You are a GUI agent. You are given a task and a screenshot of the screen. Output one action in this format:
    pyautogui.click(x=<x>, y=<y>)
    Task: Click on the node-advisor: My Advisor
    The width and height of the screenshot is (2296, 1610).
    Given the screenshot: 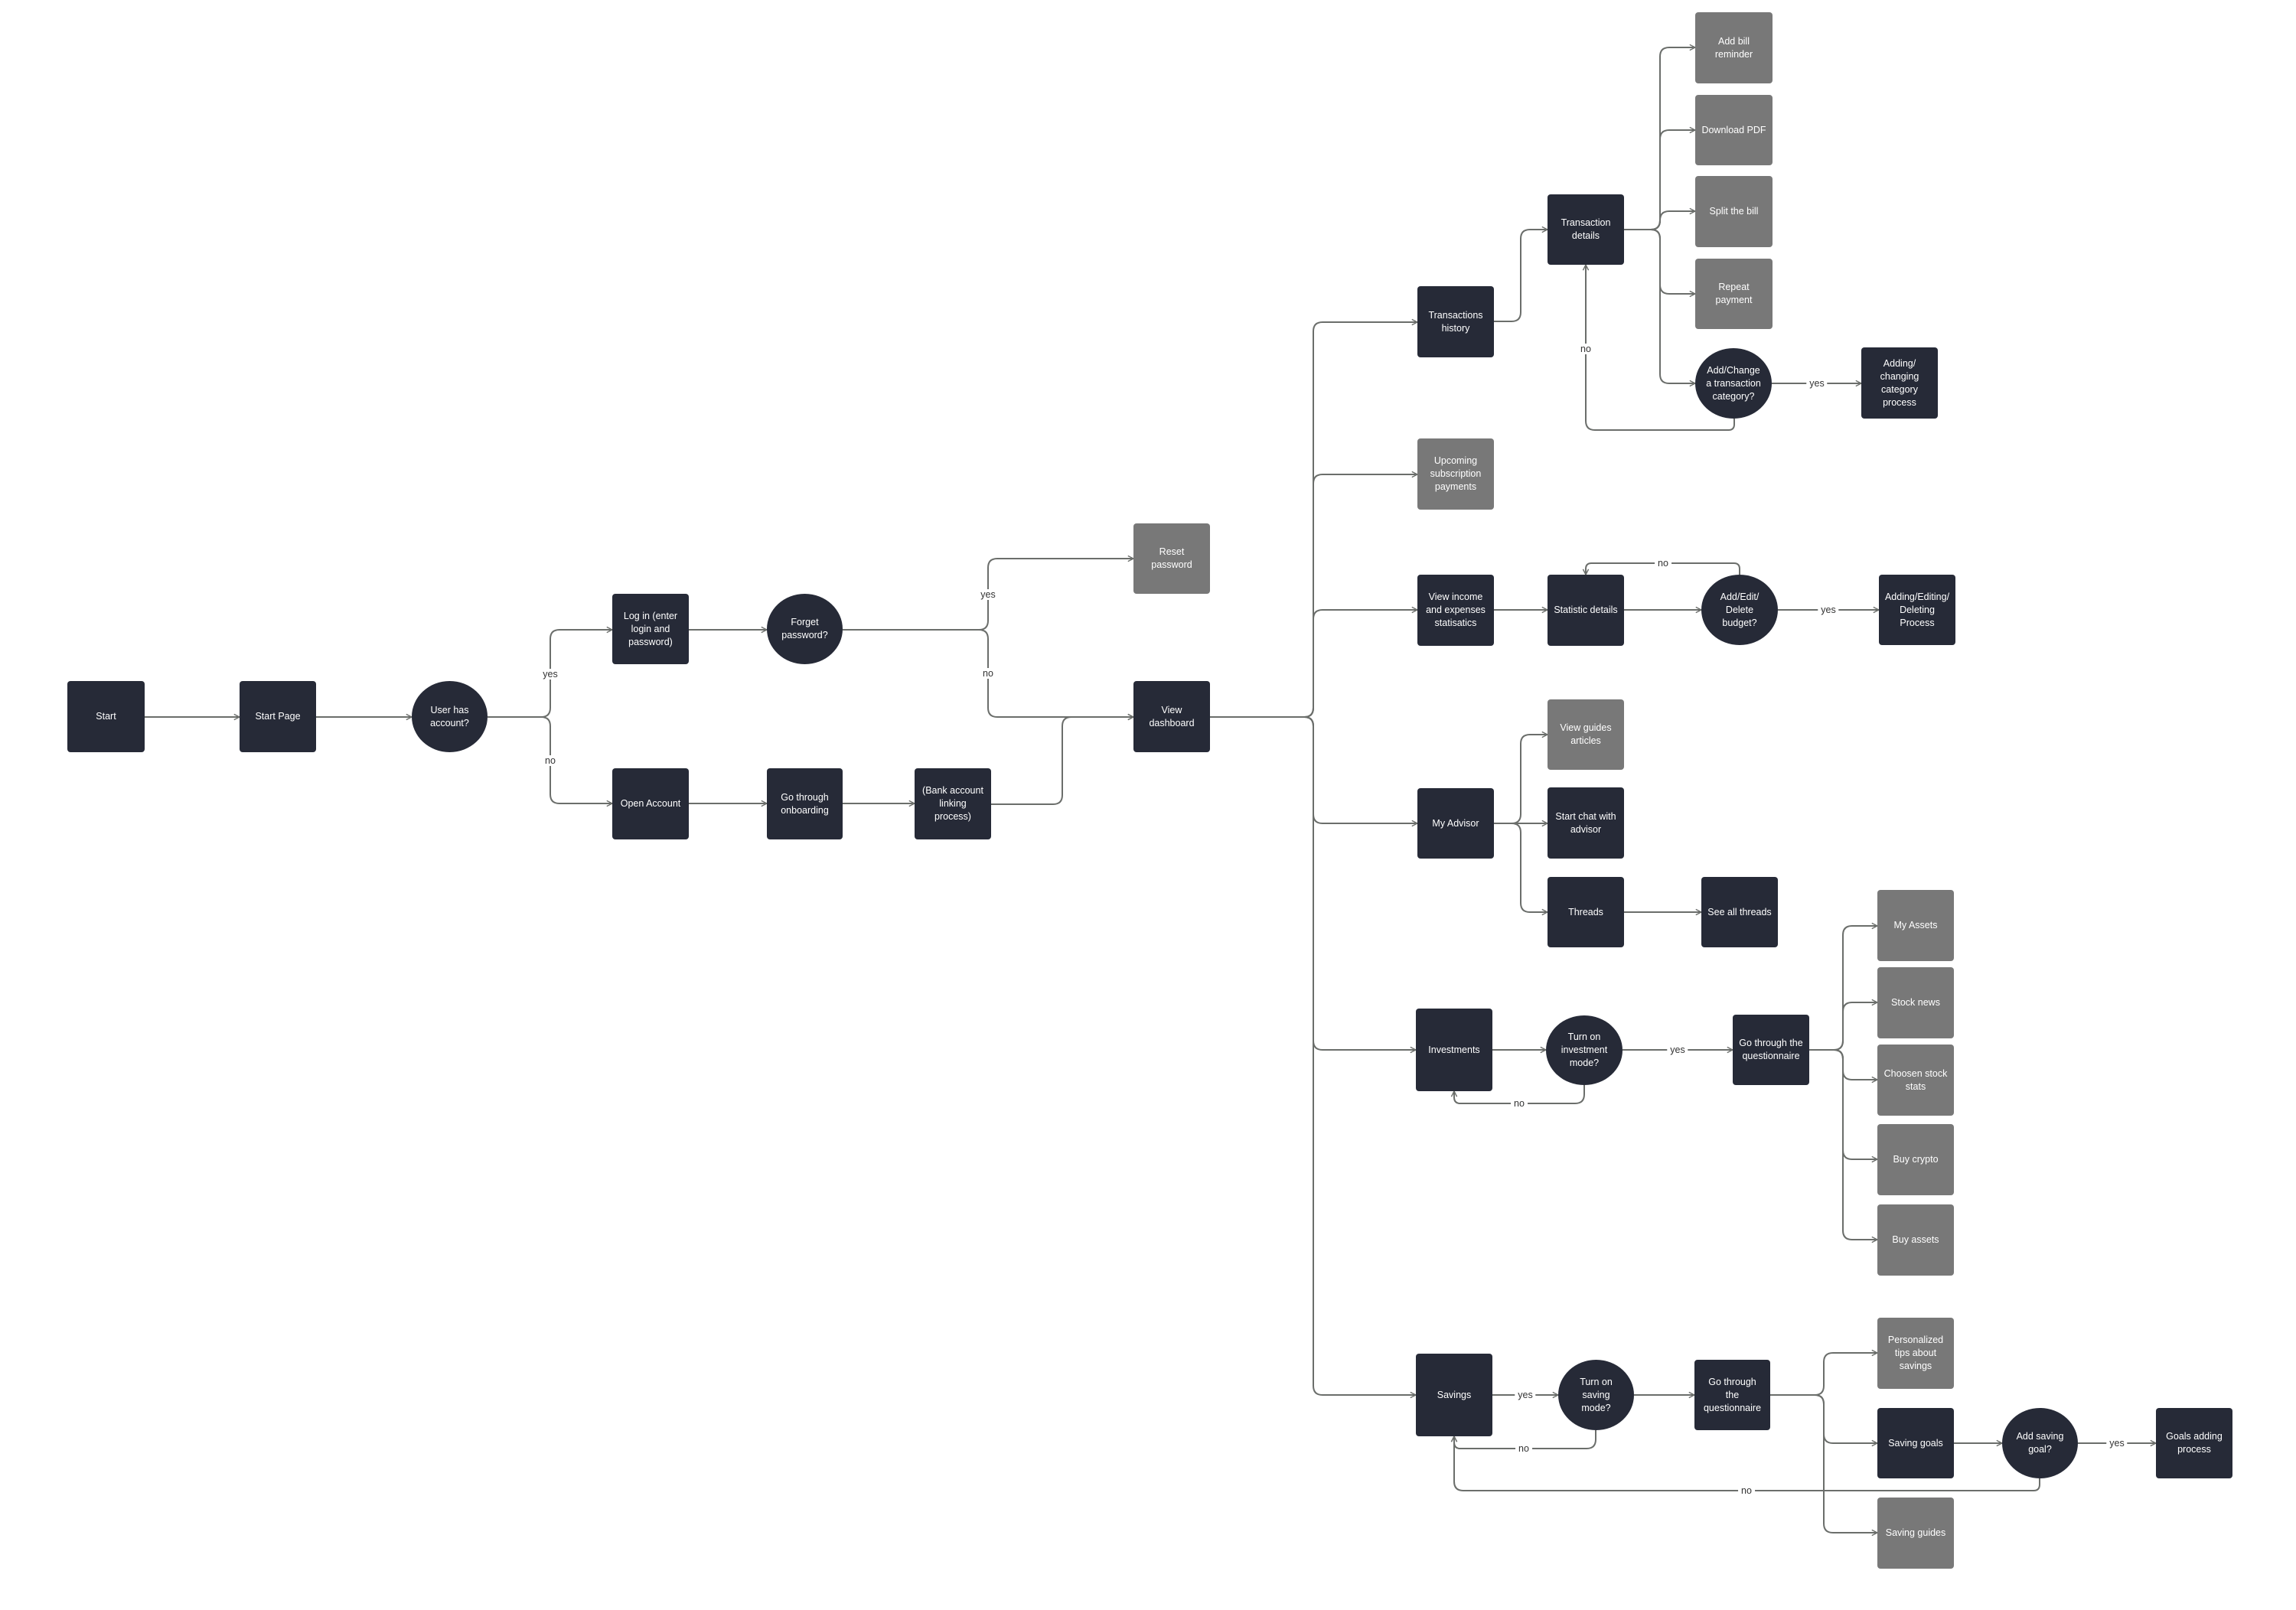 What is the action you would take?
    pyautogui.click(x=1455, y=823)
    